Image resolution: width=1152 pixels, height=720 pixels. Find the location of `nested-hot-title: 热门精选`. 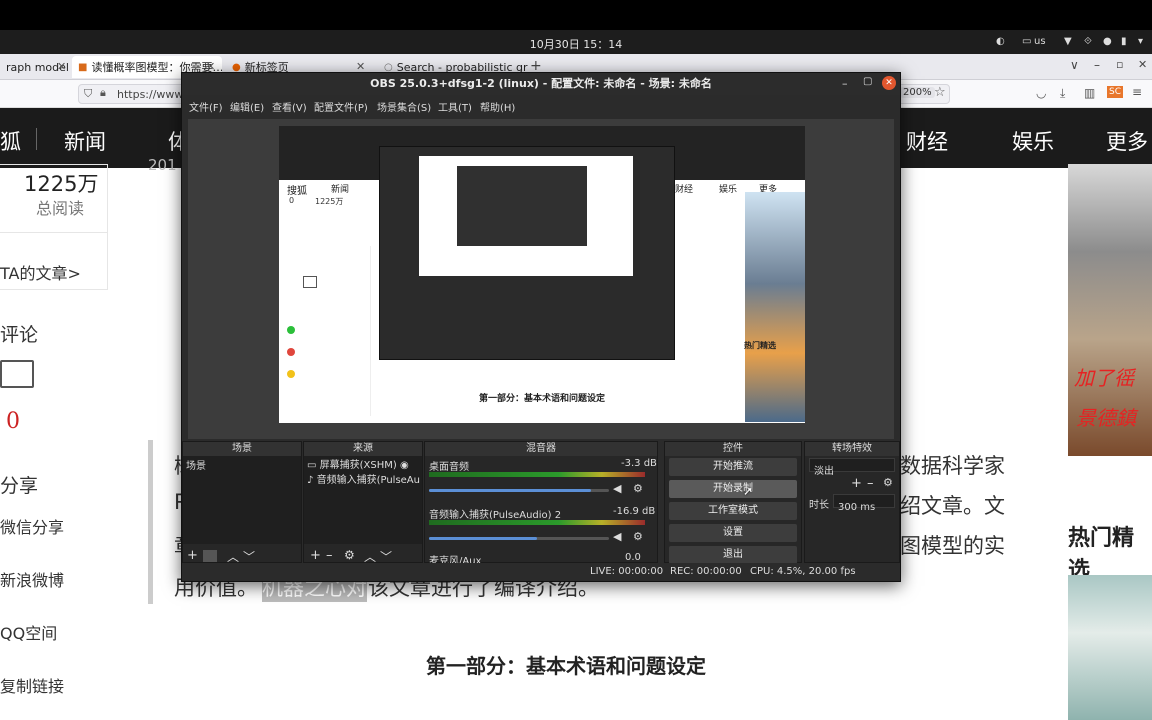

nested-hot-title: 热门精选 is located at coordinates (760, 345).